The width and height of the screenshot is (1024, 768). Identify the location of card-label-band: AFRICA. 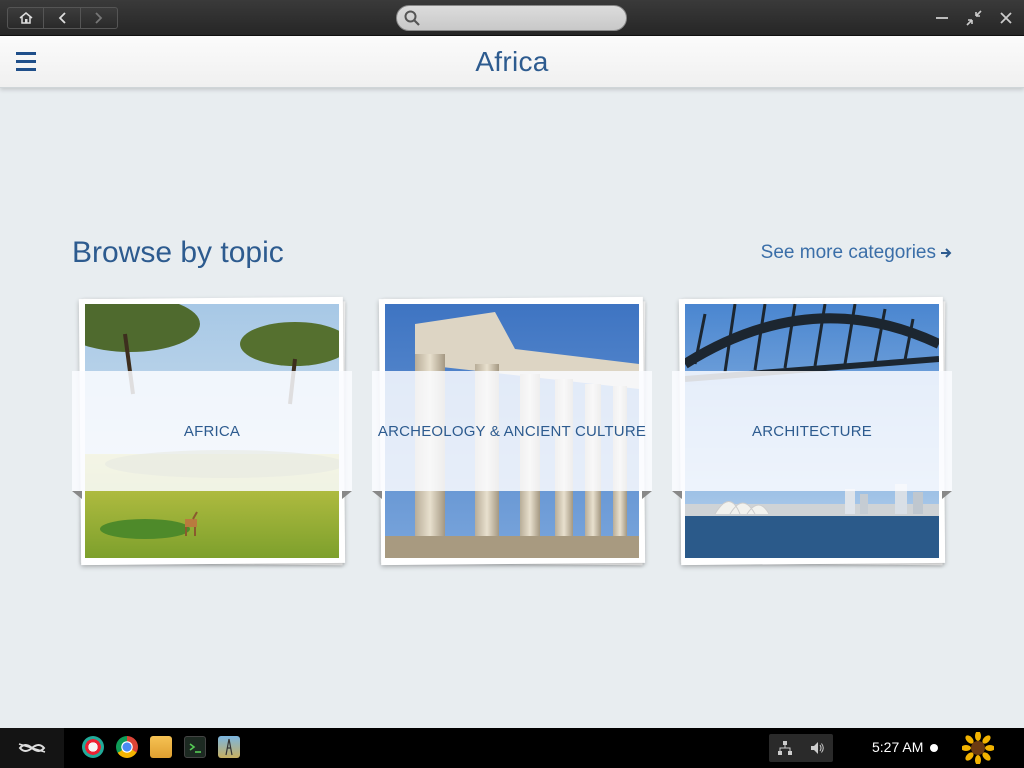
(212, 431).